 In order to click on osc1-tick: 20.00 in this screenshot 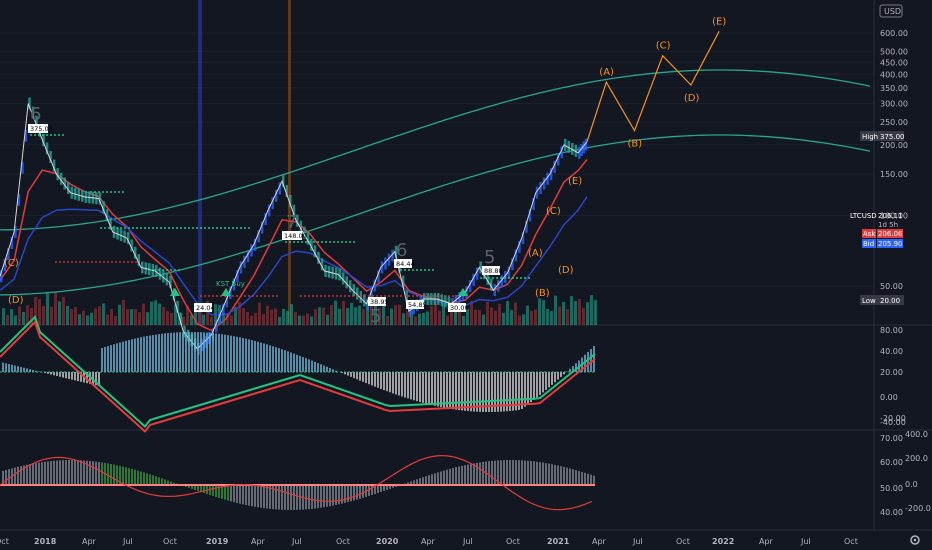, I will do `click(891, 372)`.